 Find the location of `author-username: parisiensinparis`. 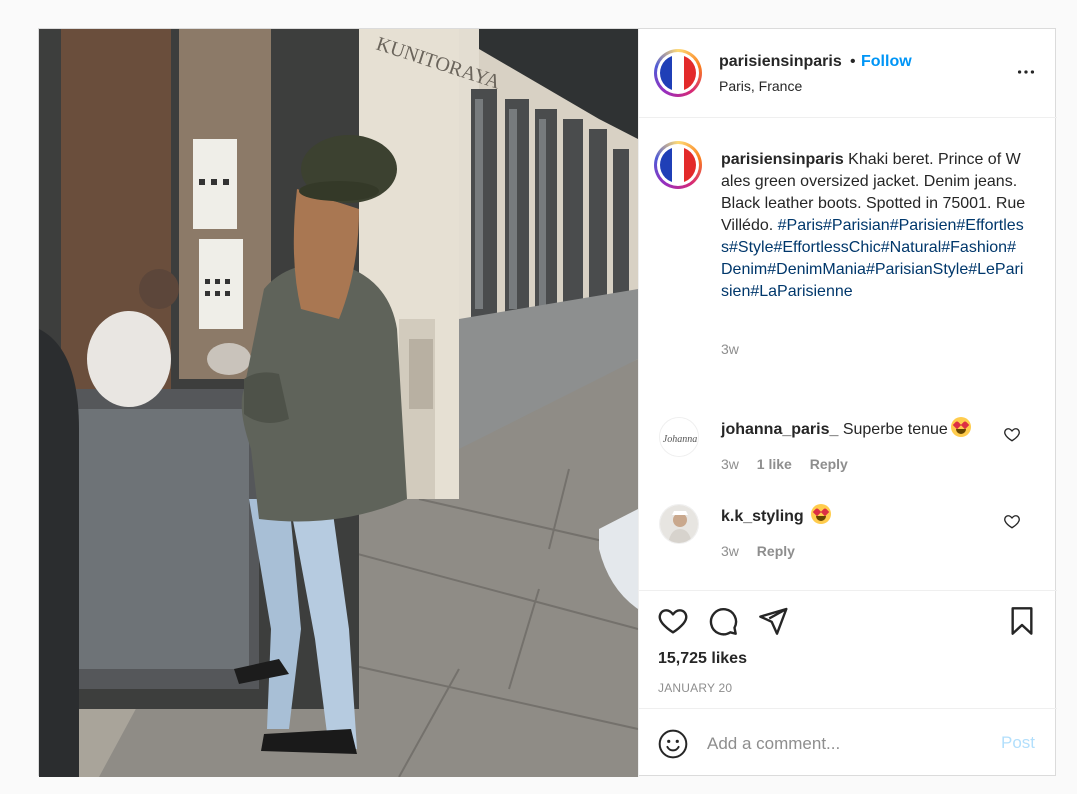

author-username: parisiensinparis is located at coordinates (780, 62).